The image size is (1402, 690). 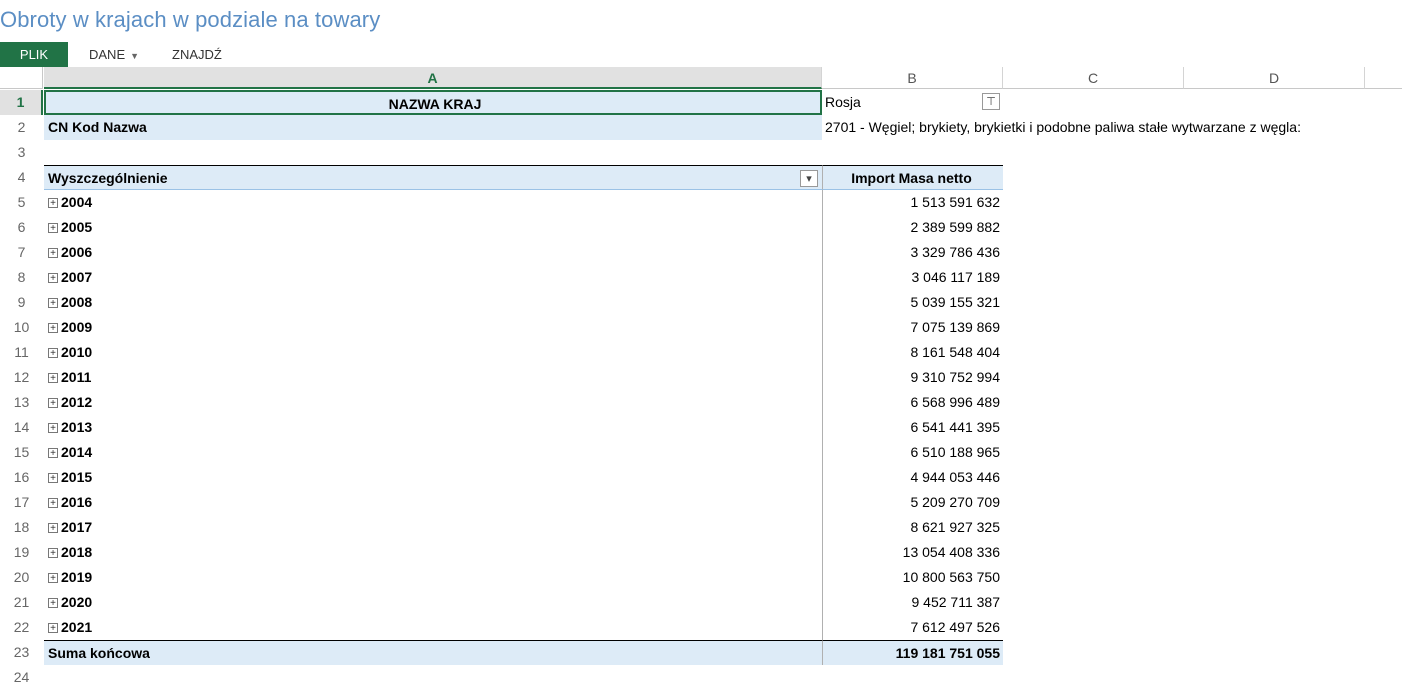 What do you see at coordinates (912, 78) in the screenshot?
I see `column-header-b: B` at bounding box center [912, 78].